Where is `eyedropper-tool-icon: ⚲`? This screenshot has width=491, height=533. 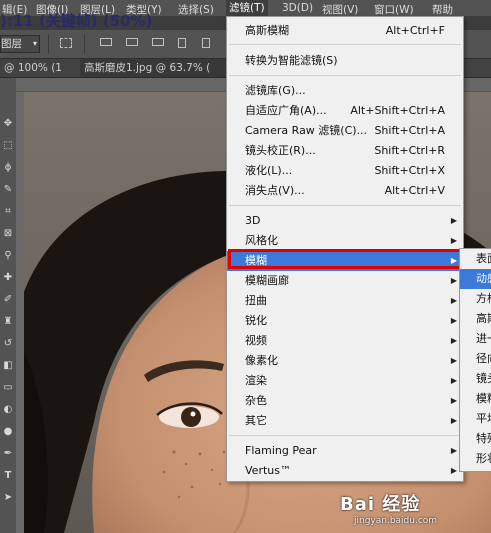 eyedropper-tool-icon: ⚲ is located at coordinates (8, 256).